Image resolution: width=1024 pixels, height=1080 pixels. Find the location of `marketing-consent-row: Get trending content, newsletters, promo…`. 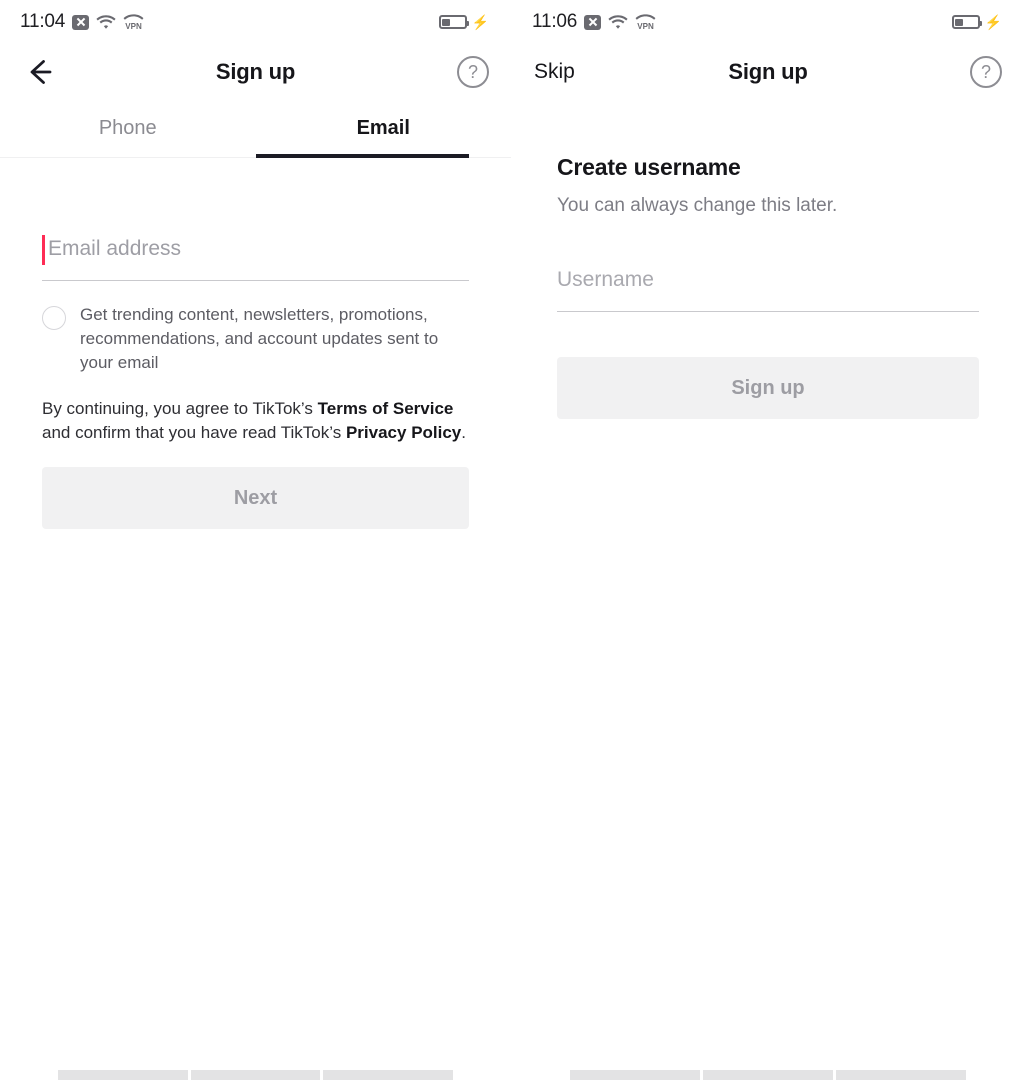

marketing-consent-row: Get trending content, newsletters, promo… is located at coordinates (255, 339).